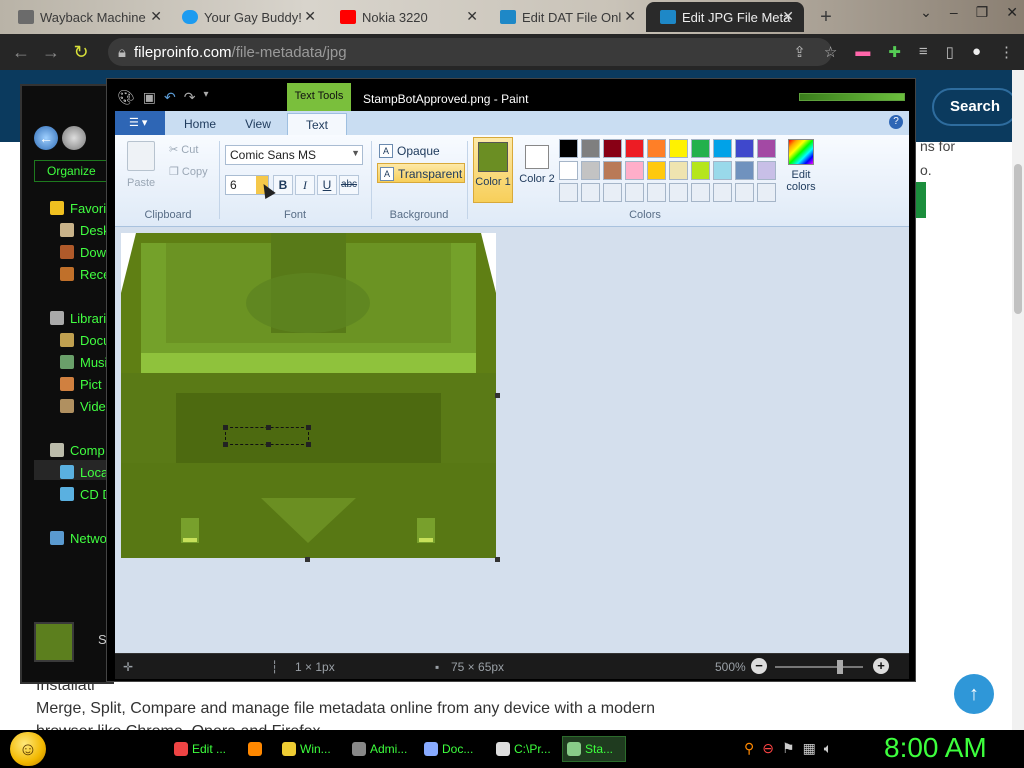 Image resolution: width=1024 pixels, height=768 pixels. What do you see at coordinates (537, 170) in the screenshot?
I see `color2-button: Color 2` at bounding box center [537, 170].